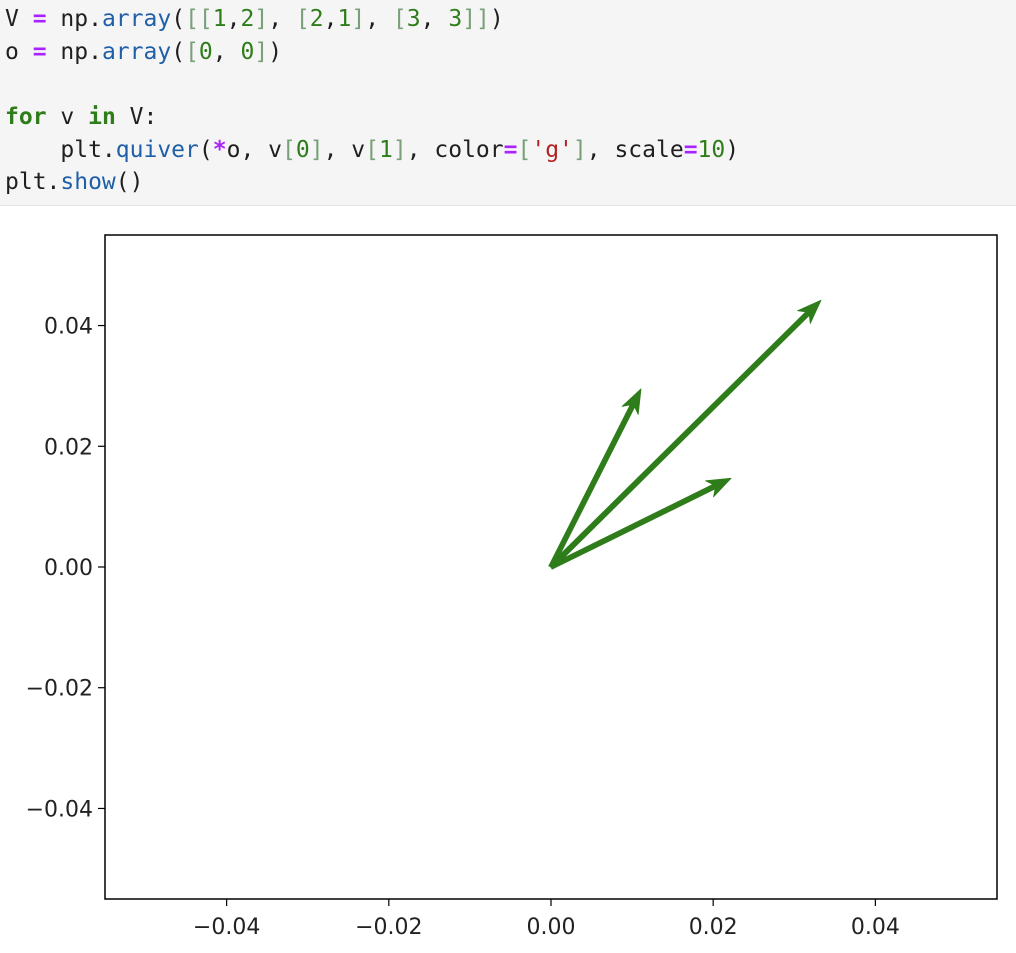  Describe the element at coordinates (68, 327) in the screenshot. I see `y-tick-label: 0.04` at that location.